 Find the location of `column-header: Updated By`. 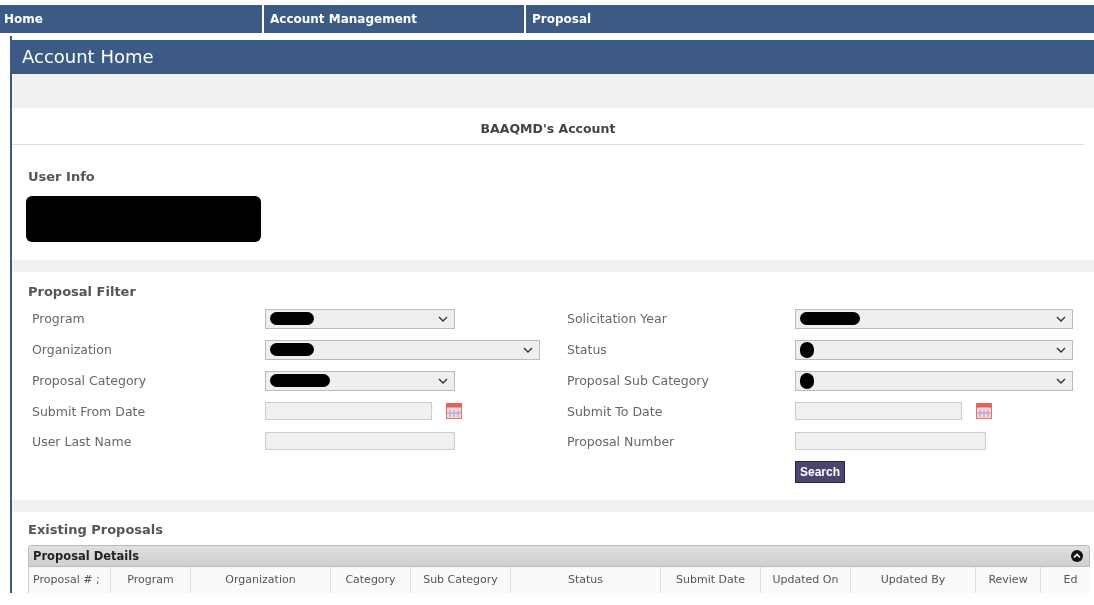

column-header: Updated By is located at coordinates (913, 580).